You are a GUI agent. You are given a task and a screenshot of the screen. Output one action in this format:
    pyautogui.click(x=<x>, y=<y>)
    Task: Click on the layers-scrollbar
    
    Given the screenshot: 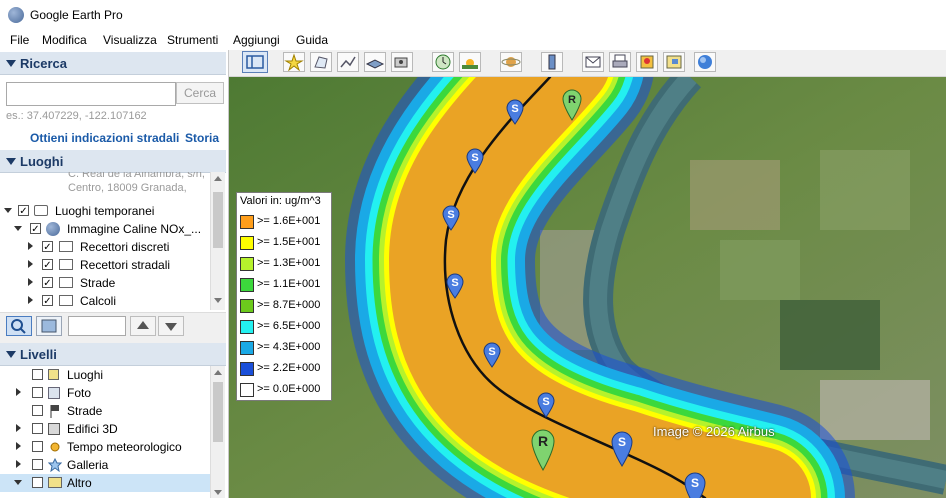 What is the action you would take?
    pyautogui.click(x=217, y=432)
    